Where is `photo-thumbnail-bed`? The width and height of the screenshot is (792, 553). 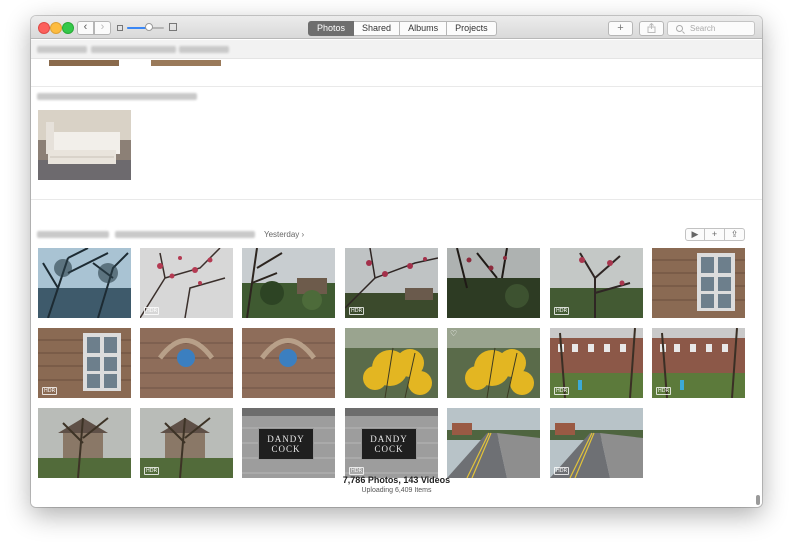
photo-thumbnail-bed is located at coordinates (84, 145).